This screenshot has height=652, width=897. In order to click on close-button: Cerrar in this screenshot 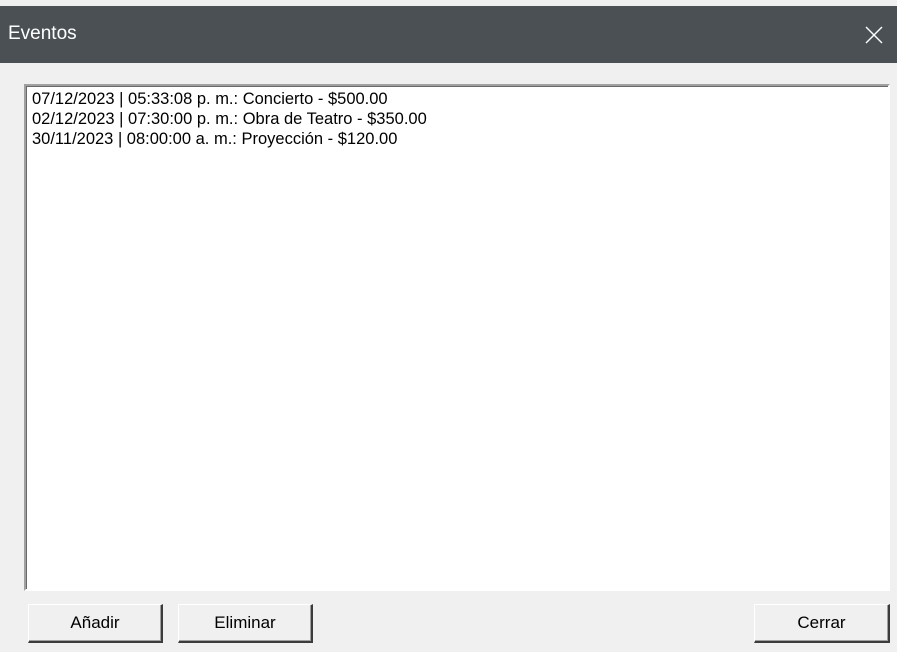, I will do `click(822, 623)`.